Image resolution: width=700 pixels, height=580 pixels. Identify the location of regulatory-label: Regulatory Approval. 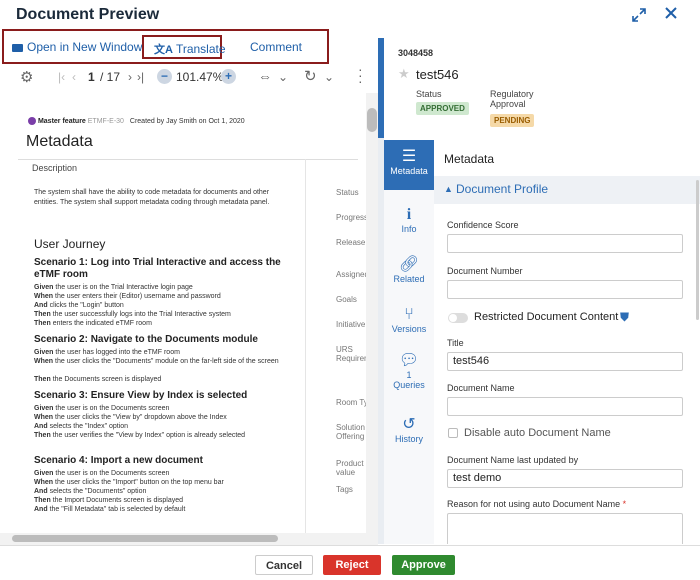
(512, 99).